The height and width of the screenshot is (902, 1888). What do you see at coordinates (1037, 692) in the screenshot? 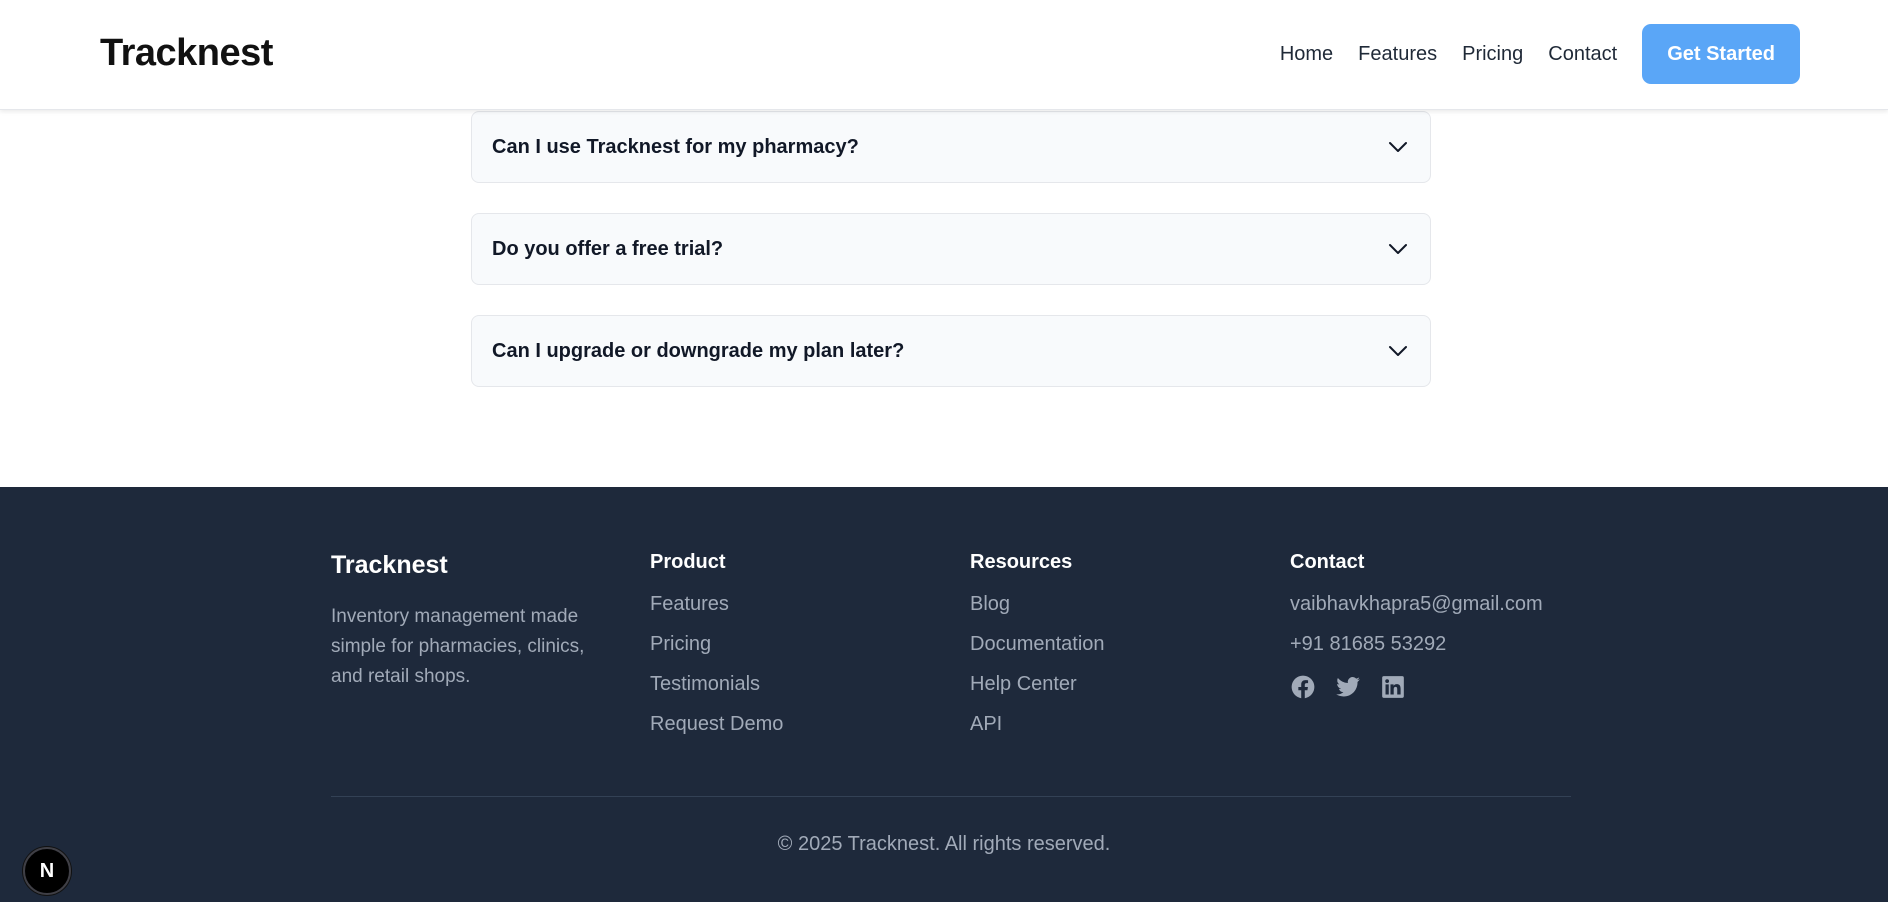
I see `footer-link-help-center: Help Center` at bounding box center [1037, 692].